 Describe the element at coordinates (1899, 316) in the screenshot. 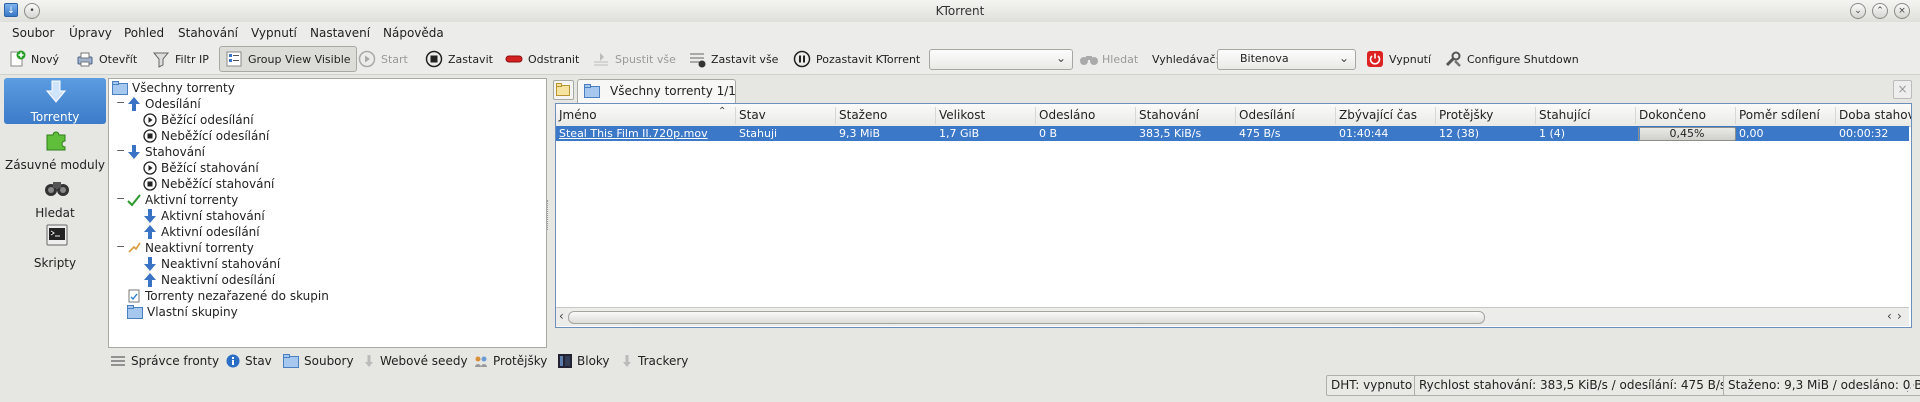

I see `scroll-right-icon: ›` at that location.